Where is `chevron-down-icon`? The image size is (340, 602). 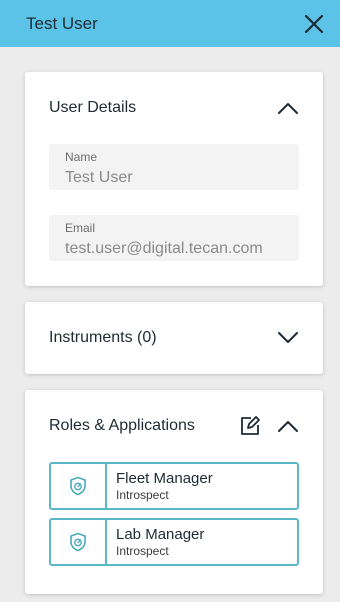 chevron-down-icon is located at coordinates (288, 337).